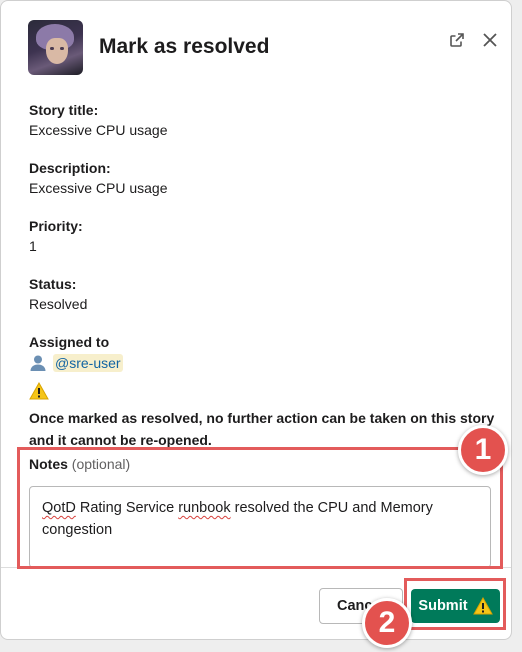 This screenshot has width=522, height=652. Describe the element at coordinates (39, 390) in the screenshot. I see `warning-icon` at that location.